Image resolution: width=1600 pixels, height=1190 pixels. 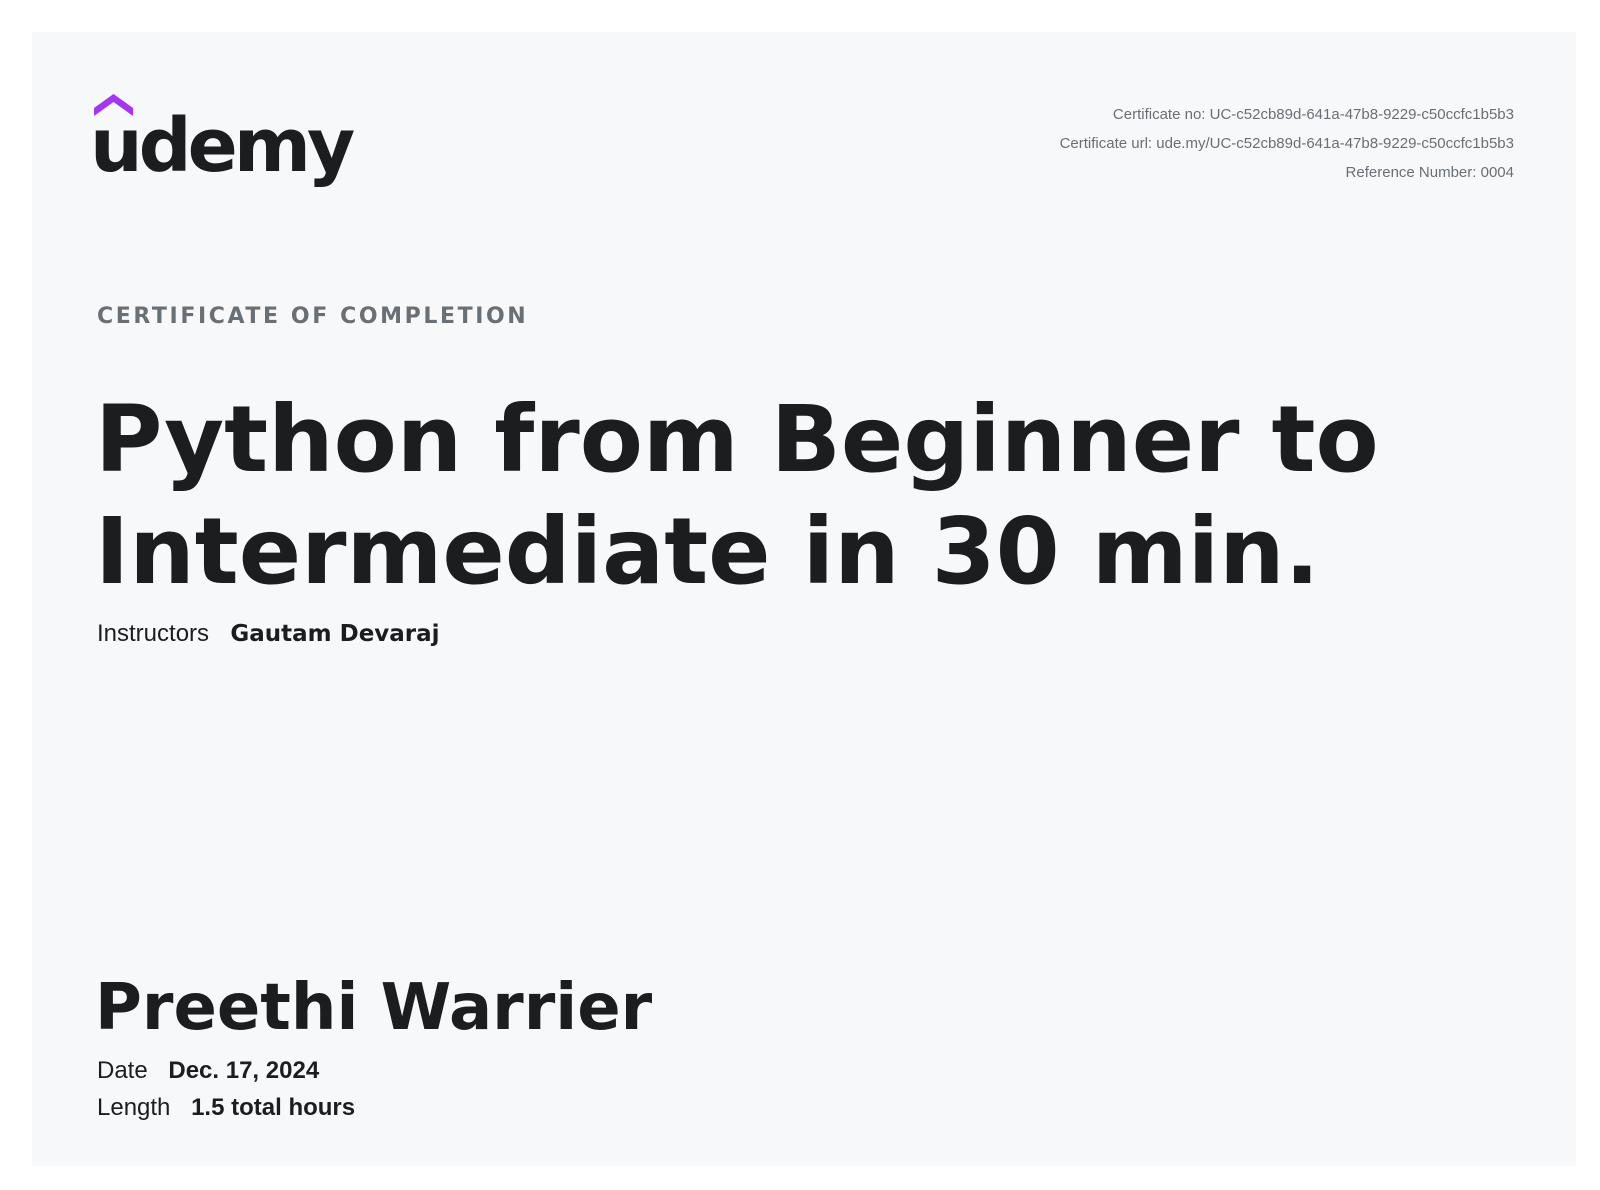 I want to click on certificate-eyebrow: CERTIFICATE OF COMPLETION, so click(x=313, y=316).